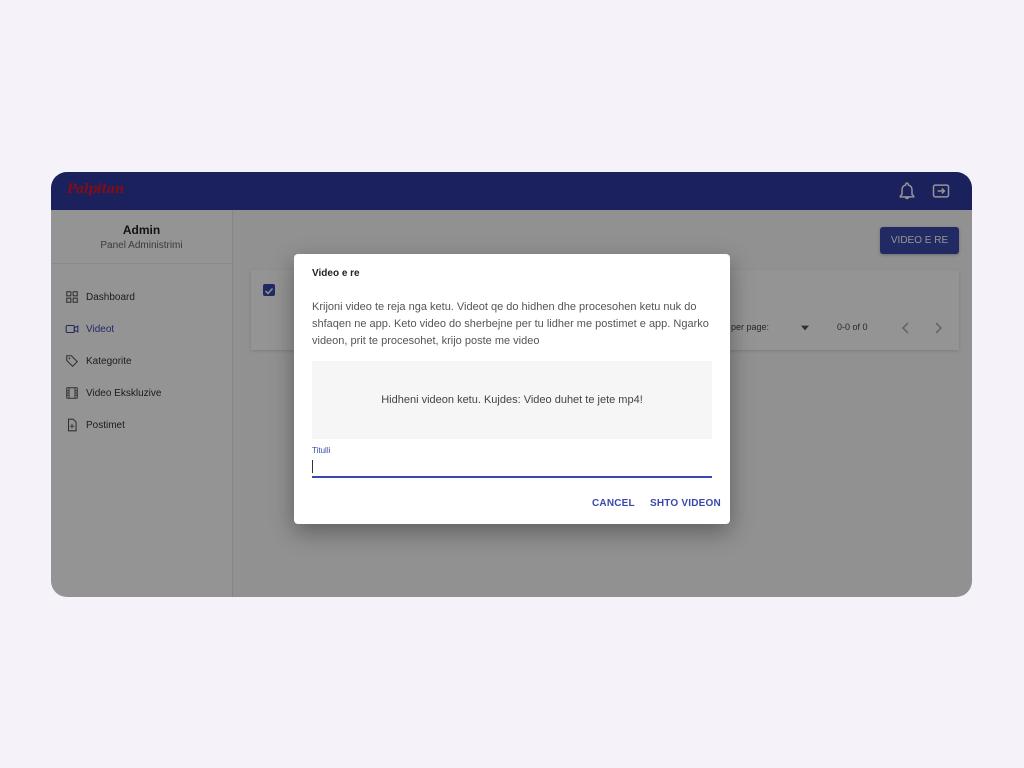 This screenshot has width=1024, height=768. I want to click on title-field, so click(512, 467).